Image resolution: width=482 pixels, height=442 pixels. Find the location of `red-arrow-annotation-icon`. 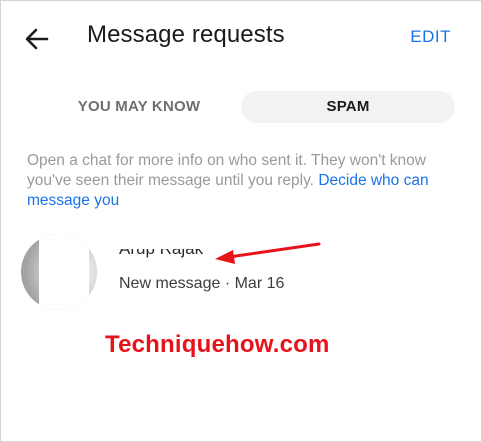

red-arrow-annotation-icon is located at coordinates (268, 253).